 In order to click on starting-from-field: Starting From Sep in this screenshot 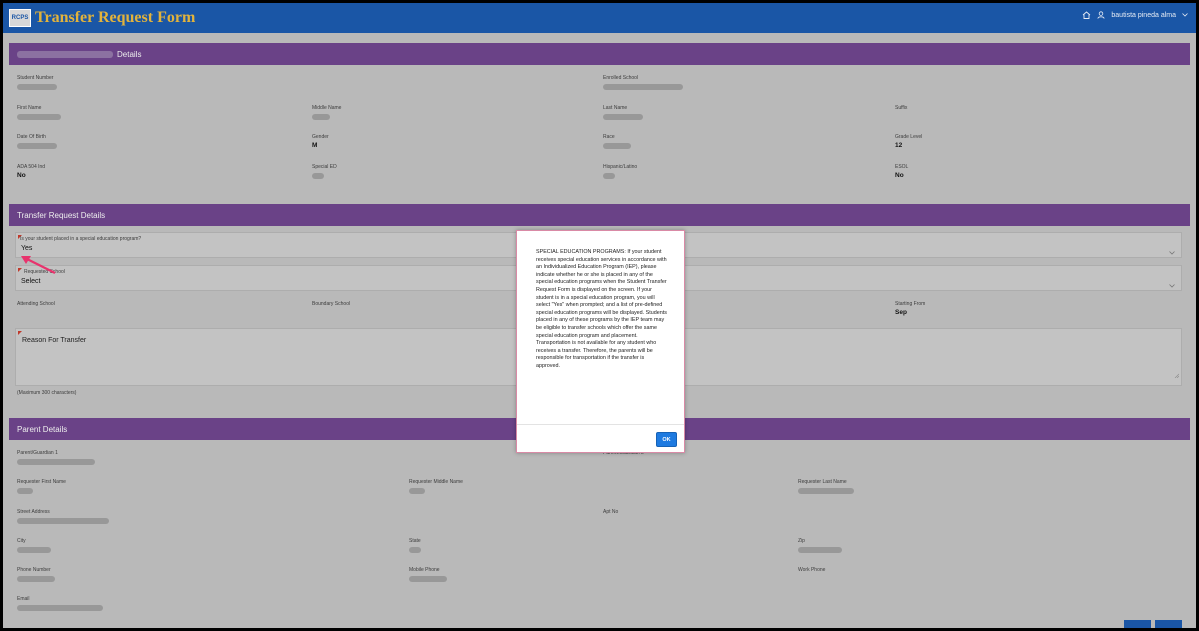, I will do `click(910, 308)`.